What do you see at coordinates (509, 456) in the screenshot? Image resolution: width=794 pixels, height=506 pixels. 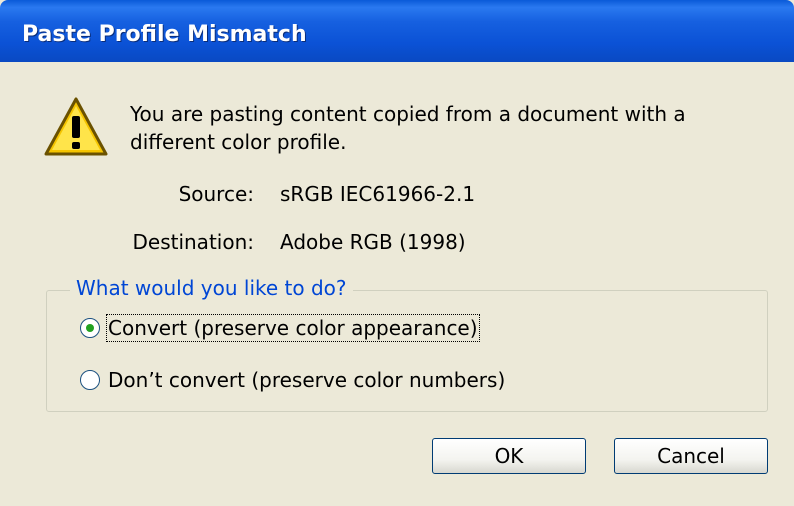 I see `ok-button: OK` at bounding box center [509, 456].